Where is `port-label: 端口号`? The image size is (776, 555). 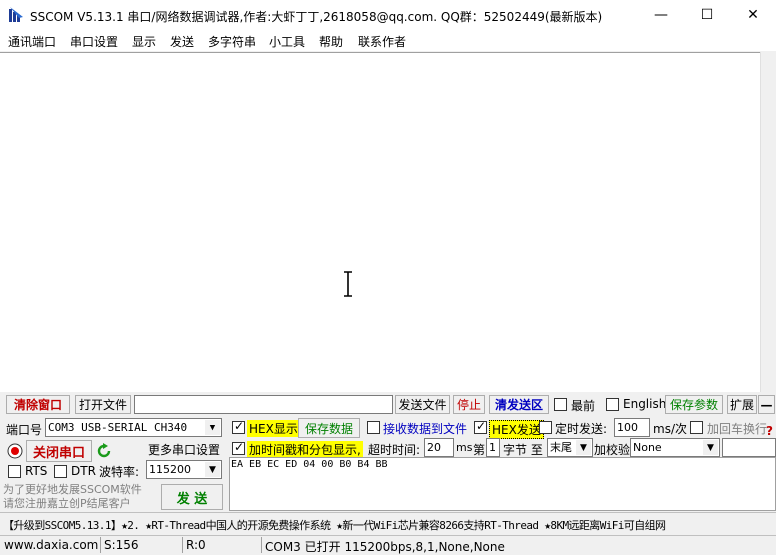 port-label: 端口号 is located at coordinates (24, 430).